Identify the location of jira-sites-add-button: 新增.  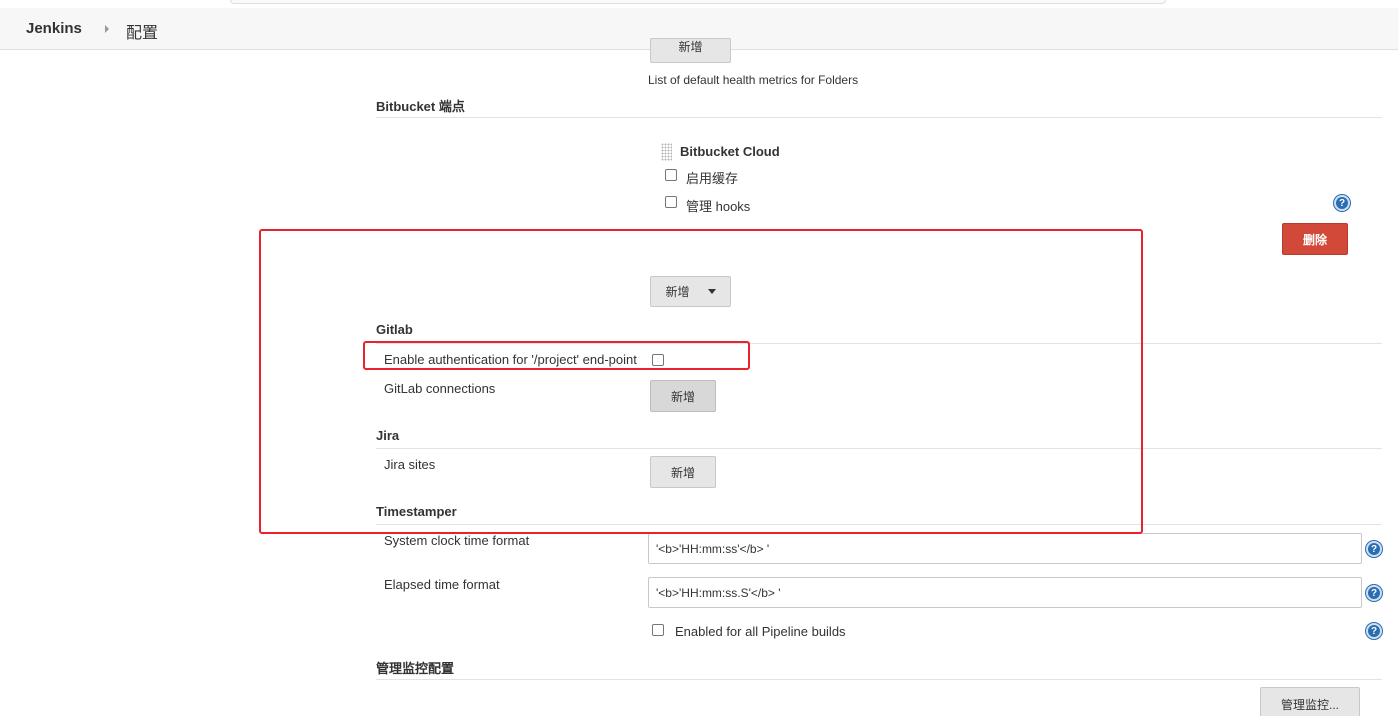
(683, 472).